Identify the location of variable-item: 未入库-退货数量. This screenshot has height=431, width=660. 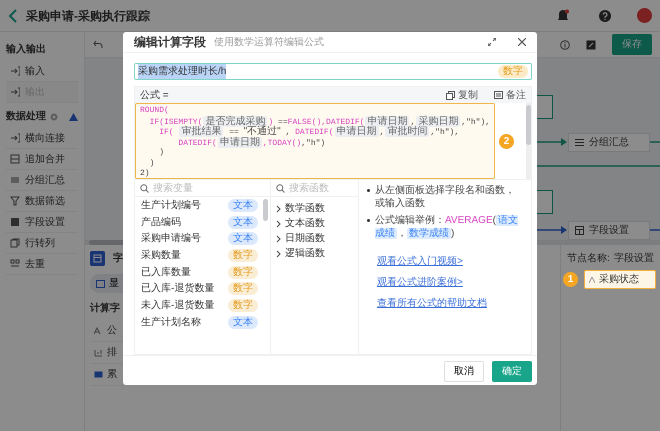
(177, 305).